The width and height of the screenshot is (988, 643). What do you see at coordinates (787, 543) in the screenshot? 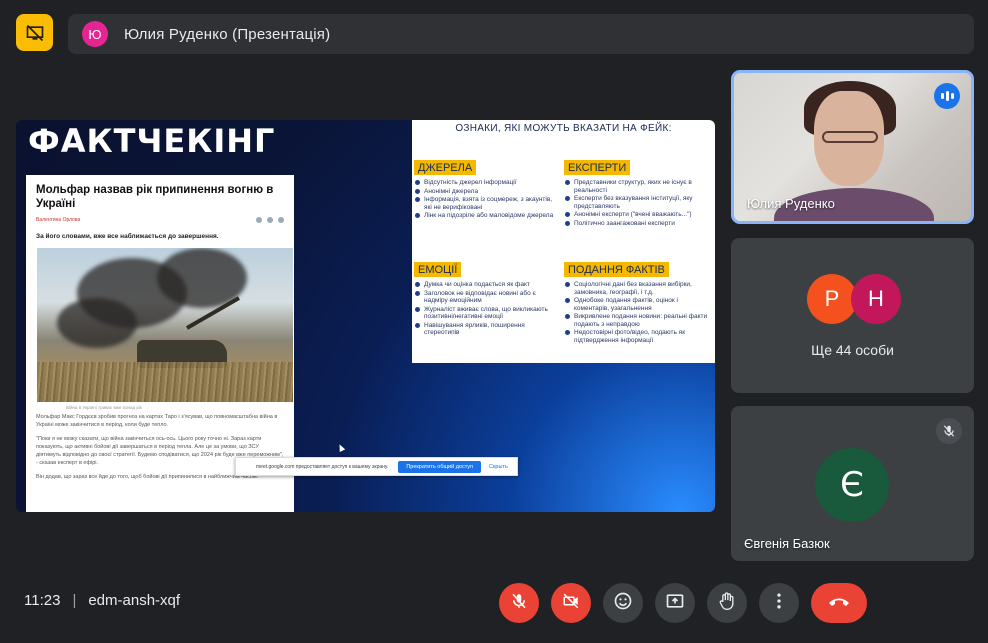
I see `participant-name: Євгенія Базюк` at bounding box center [787, 543].